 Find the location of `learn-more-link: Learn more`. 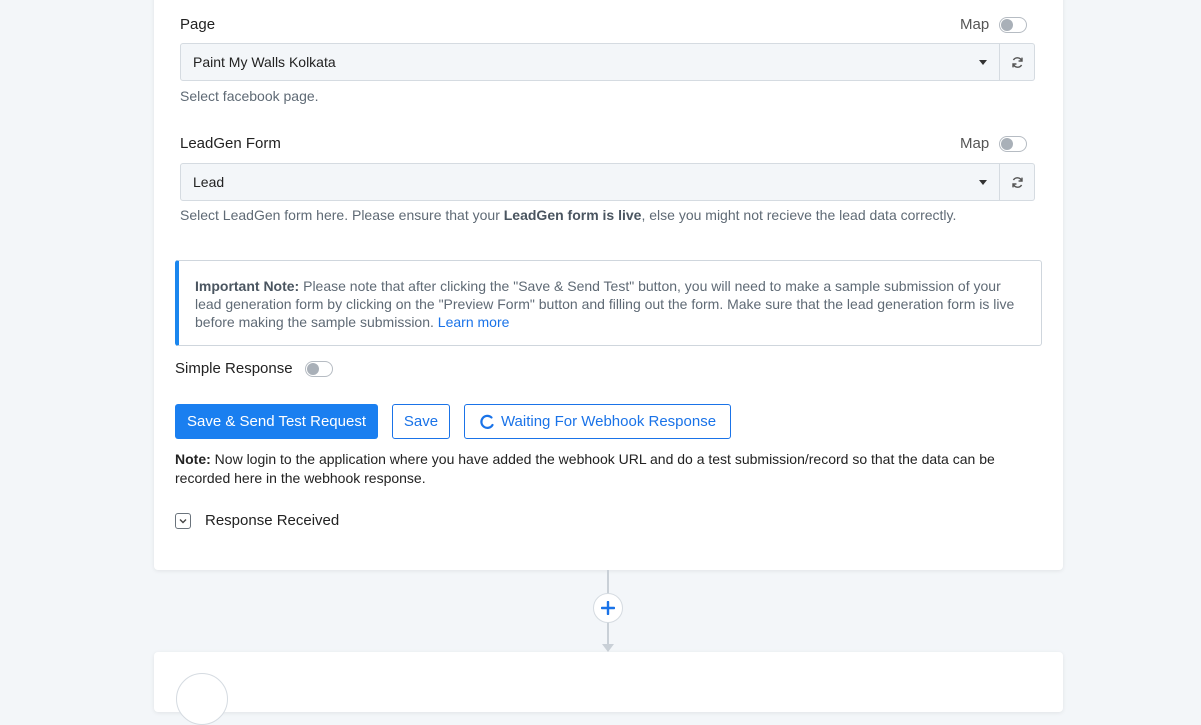

learn-more-link: Learn more is located at coordinates (474, 322).